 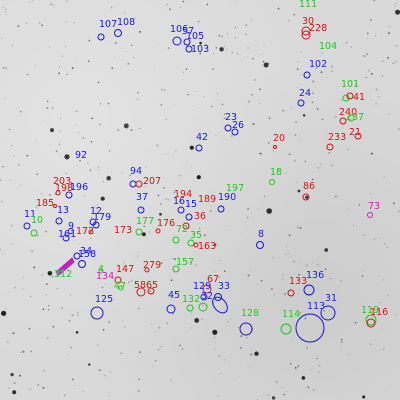 I want to click on label-42: 42, so click(x=202, y=137).